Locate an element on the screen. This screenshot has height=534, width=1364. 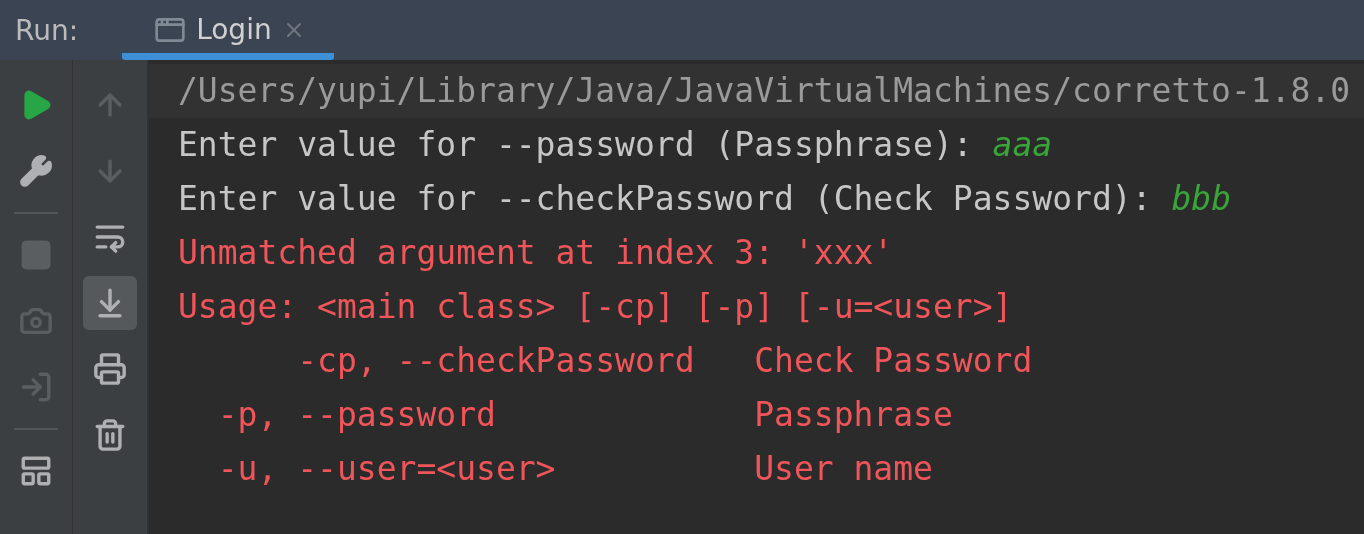
console-line: Enter value for --password (Passphrase): is located at coordinates (576, 144).